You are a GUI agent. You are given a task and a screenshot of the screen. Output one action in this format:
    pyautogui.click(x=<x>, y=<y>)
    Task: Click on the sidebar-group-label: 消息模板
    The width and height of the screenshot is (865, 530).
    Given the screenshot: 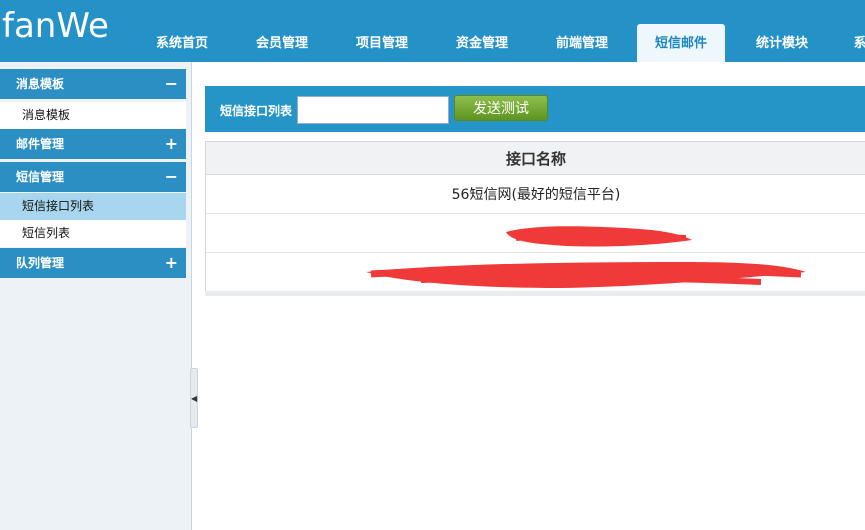 What is the action you would take?
    pyautogui.click(x=40, y=84)
    